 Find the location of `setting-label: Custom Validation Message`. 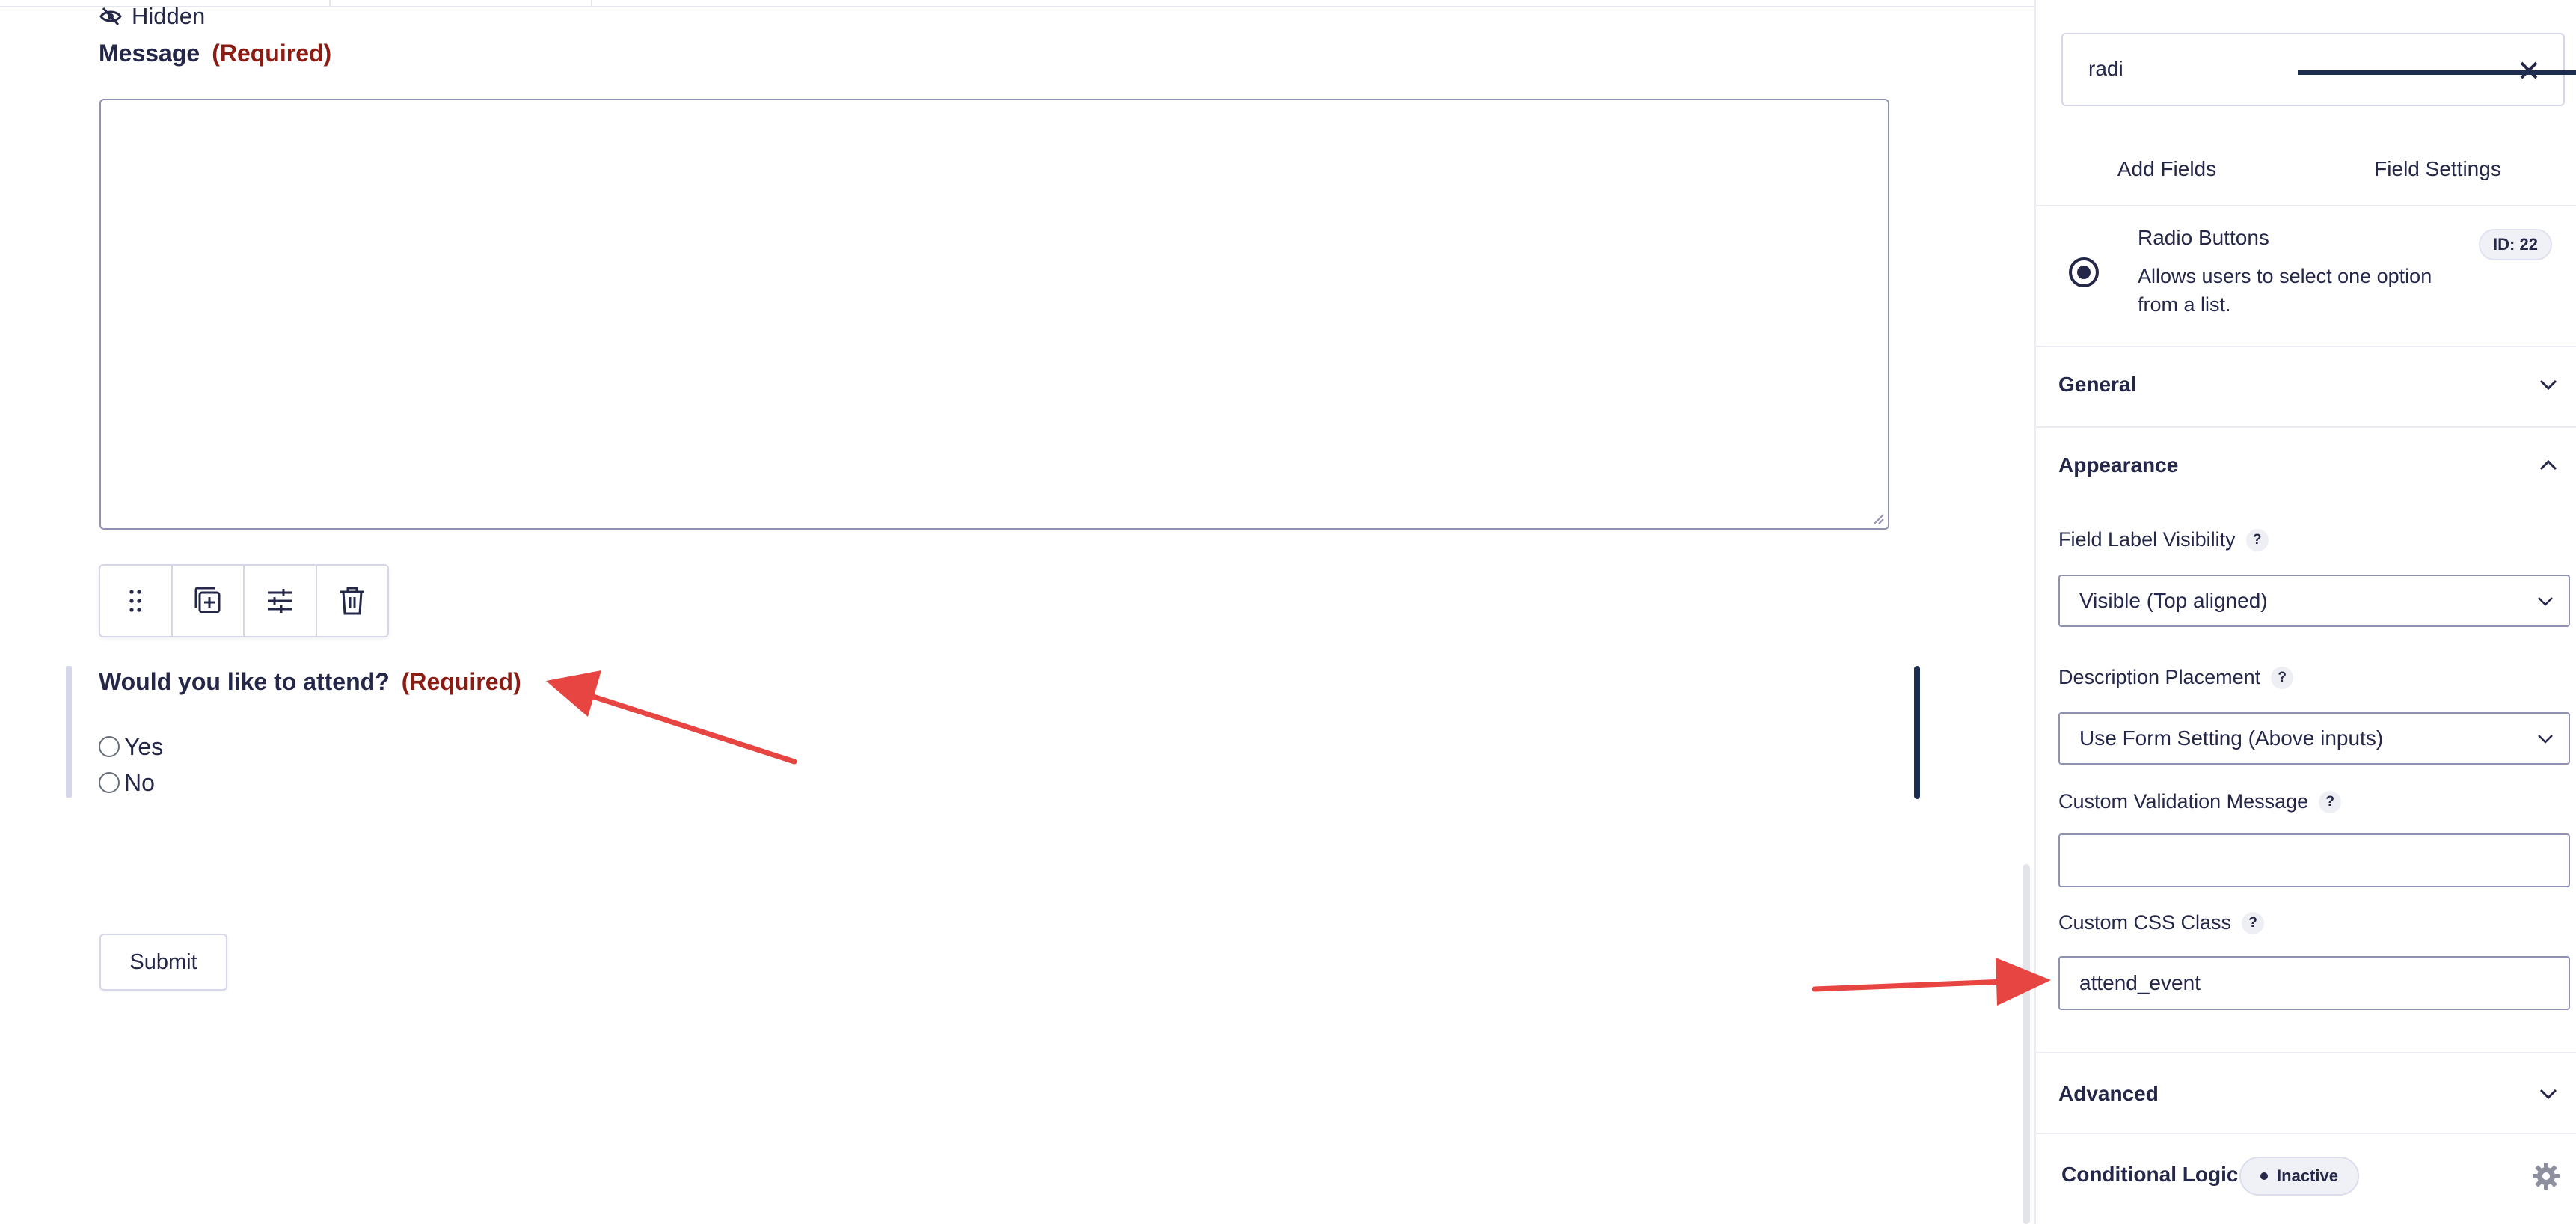

setting-label: Custom Validation Message is located at coordinates (2183, 801).